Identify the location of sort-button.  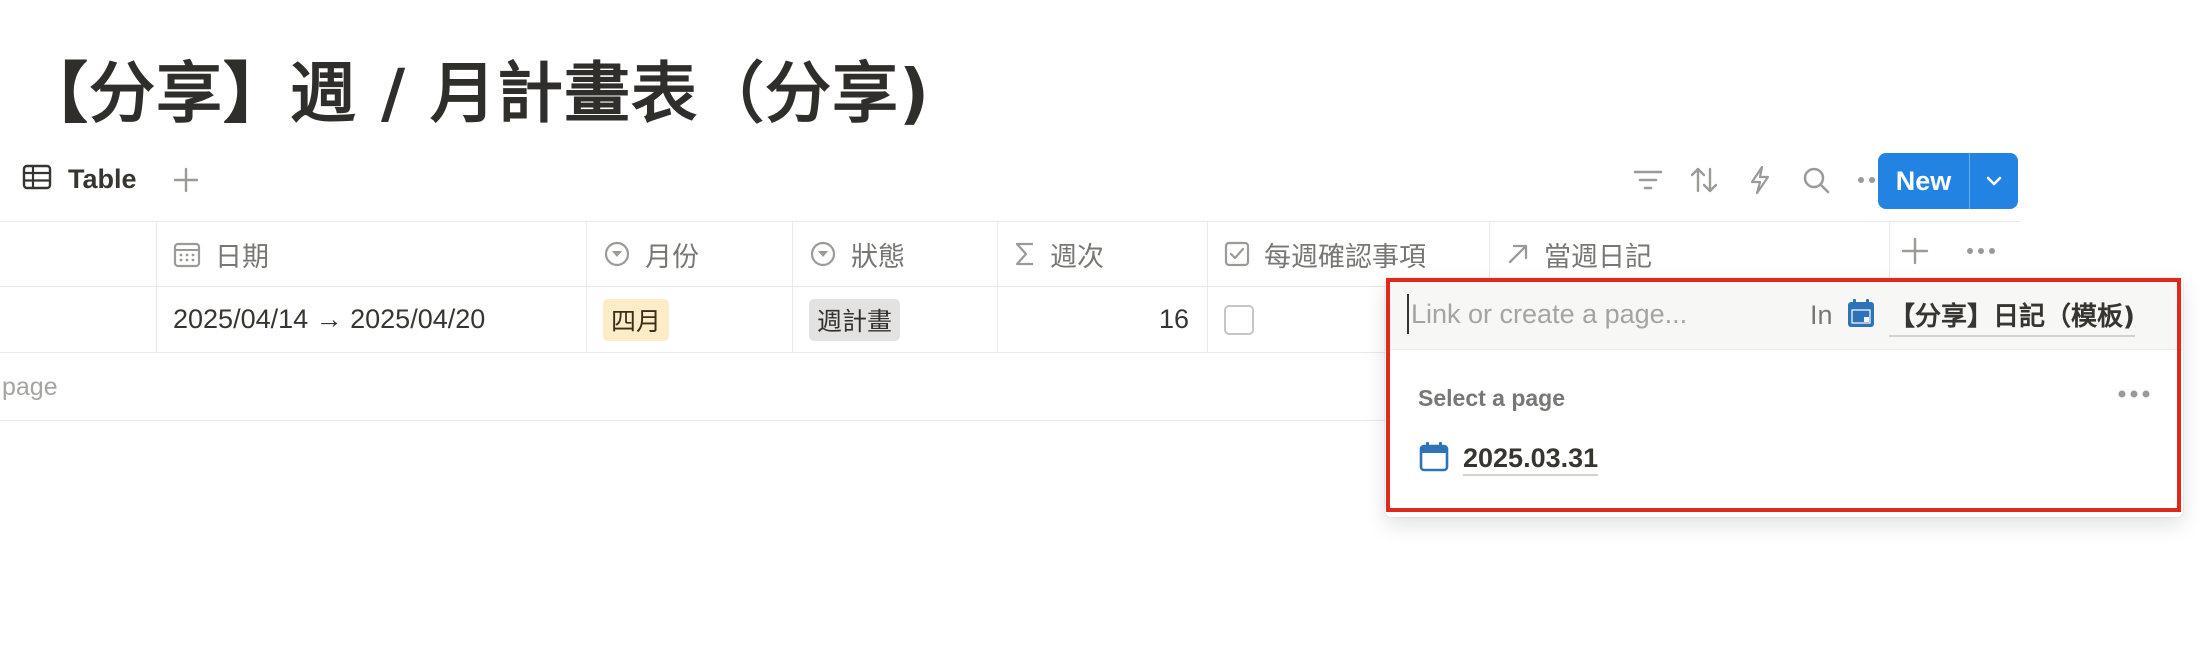
(1704, 180).